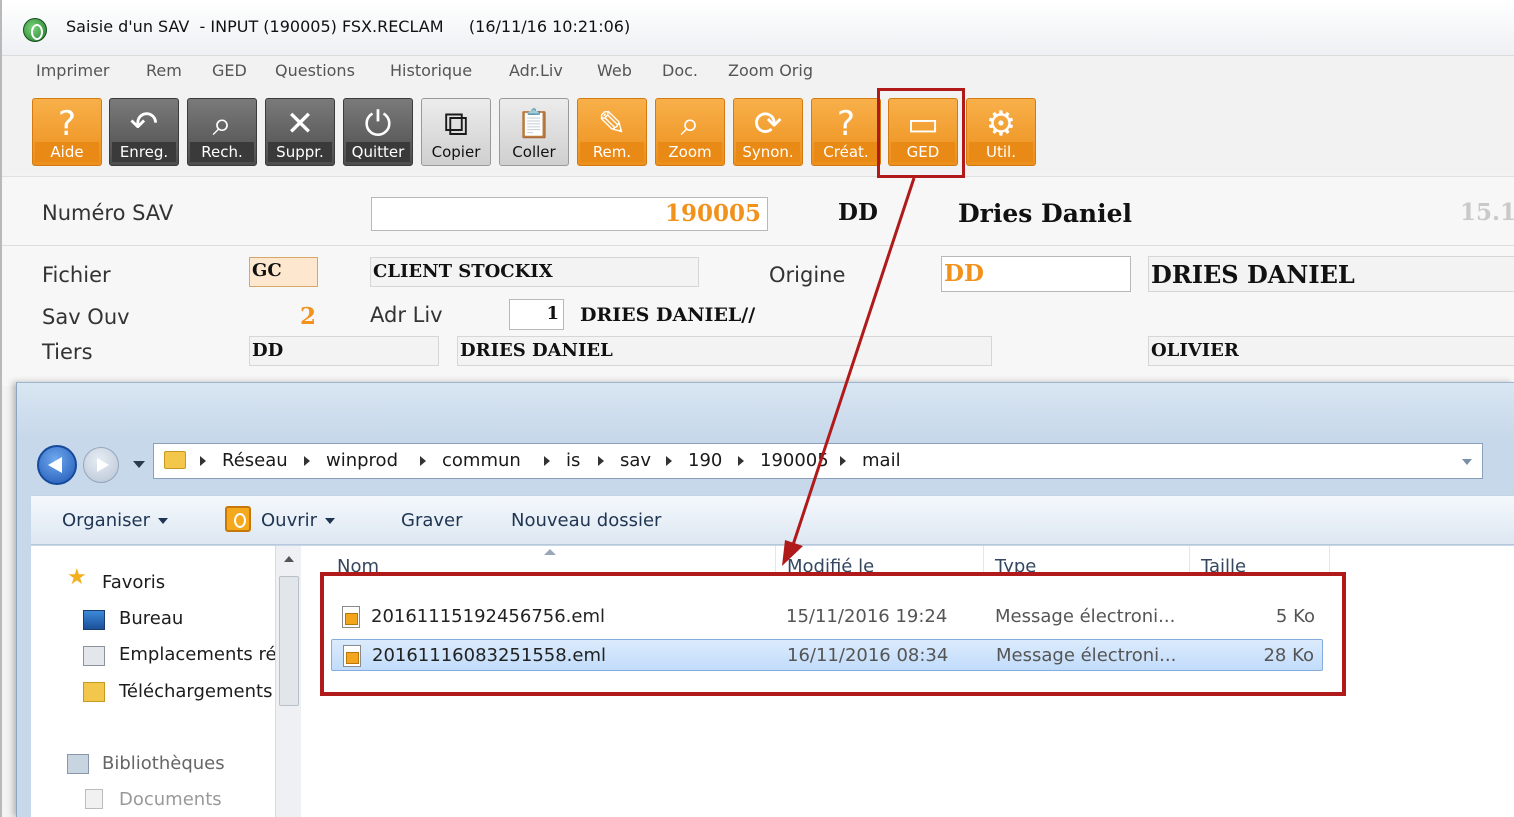 The width and height of the screenshot is (1514, 817). I want to click on origine-name-field: DRIES DANIEL, so click(1331, 274).